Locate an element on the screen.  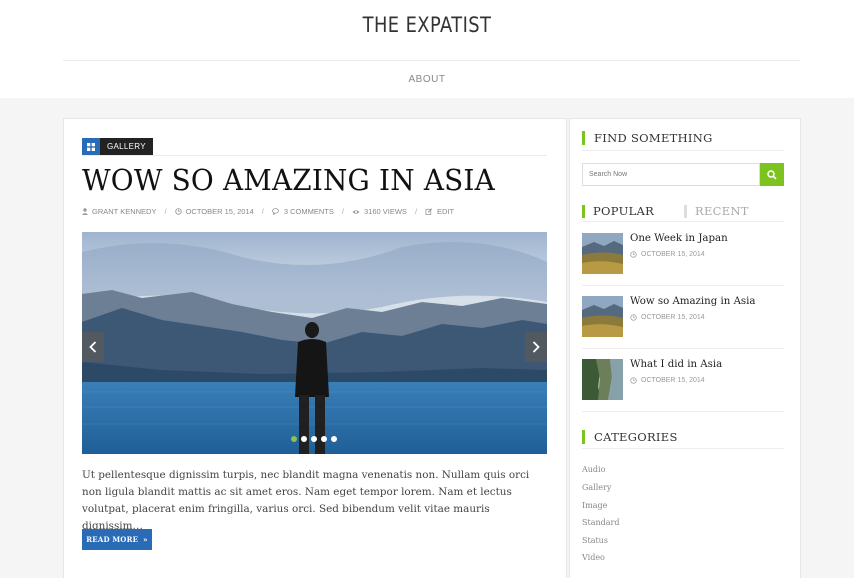
popular-post-item: Wow so Amazing in Asia OCTOBER 15, 2014 is located at coordinates (683, 327).